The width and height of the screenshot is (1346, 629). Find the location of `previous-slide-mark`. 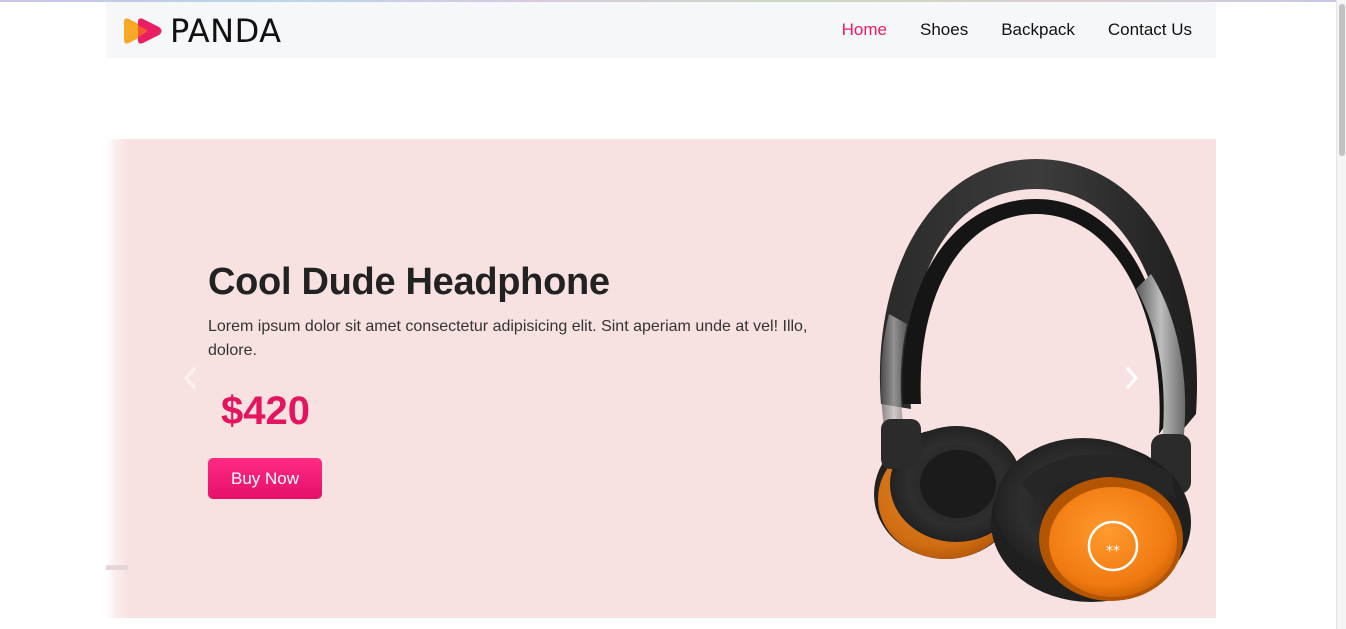

previous-slide-mark is located at coordinates (117, 567).